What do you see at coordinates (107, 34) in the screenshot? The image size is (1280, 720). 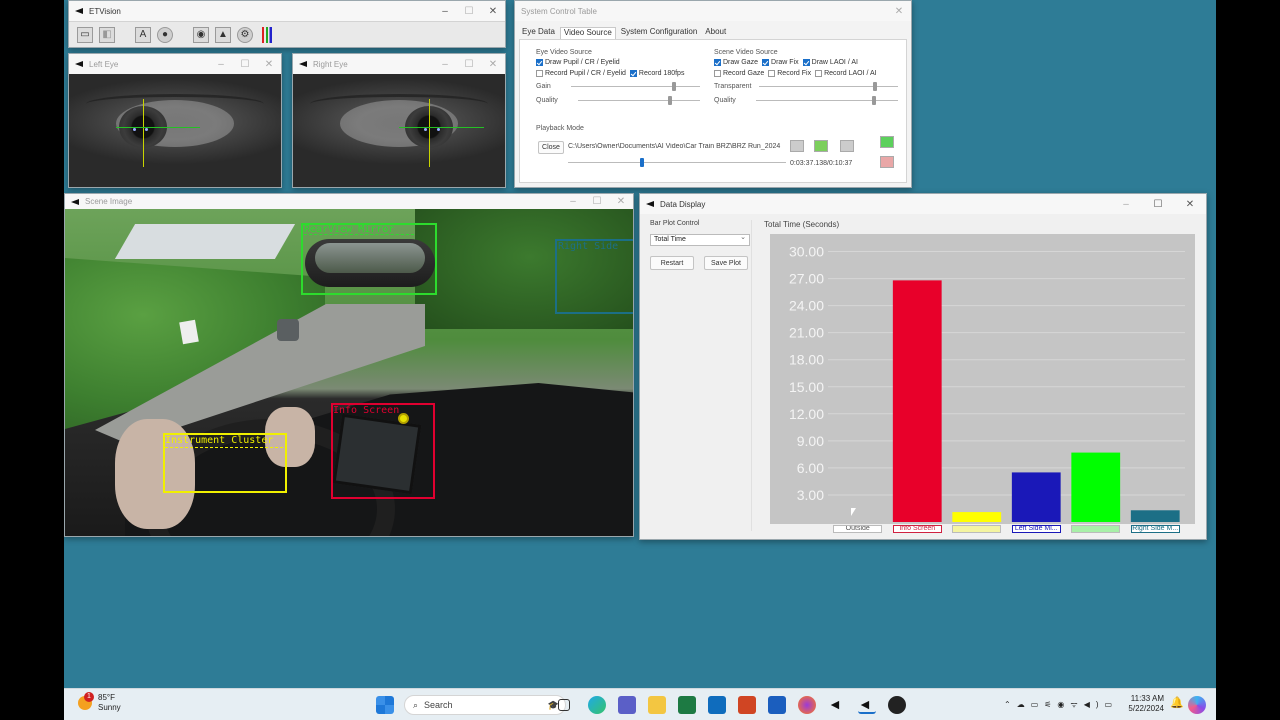 I see `camera-icon: ◧` at bounding box center [107, 34].